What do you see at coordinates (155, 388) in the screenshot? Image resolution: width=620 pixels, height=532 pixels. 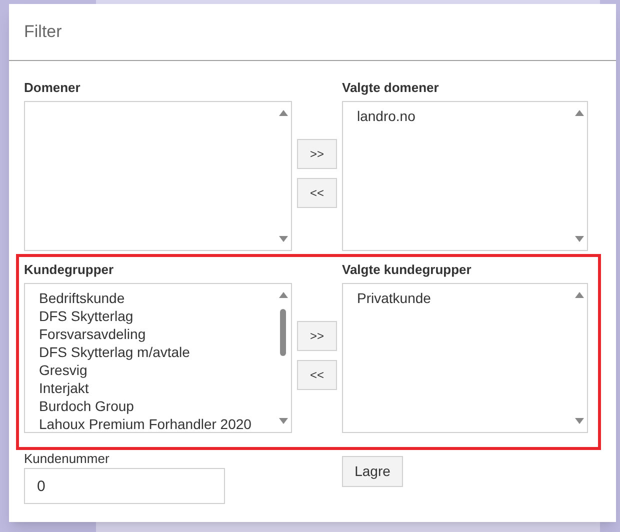 I see `list-item: Interjakt` at bounding box center [155, 388].